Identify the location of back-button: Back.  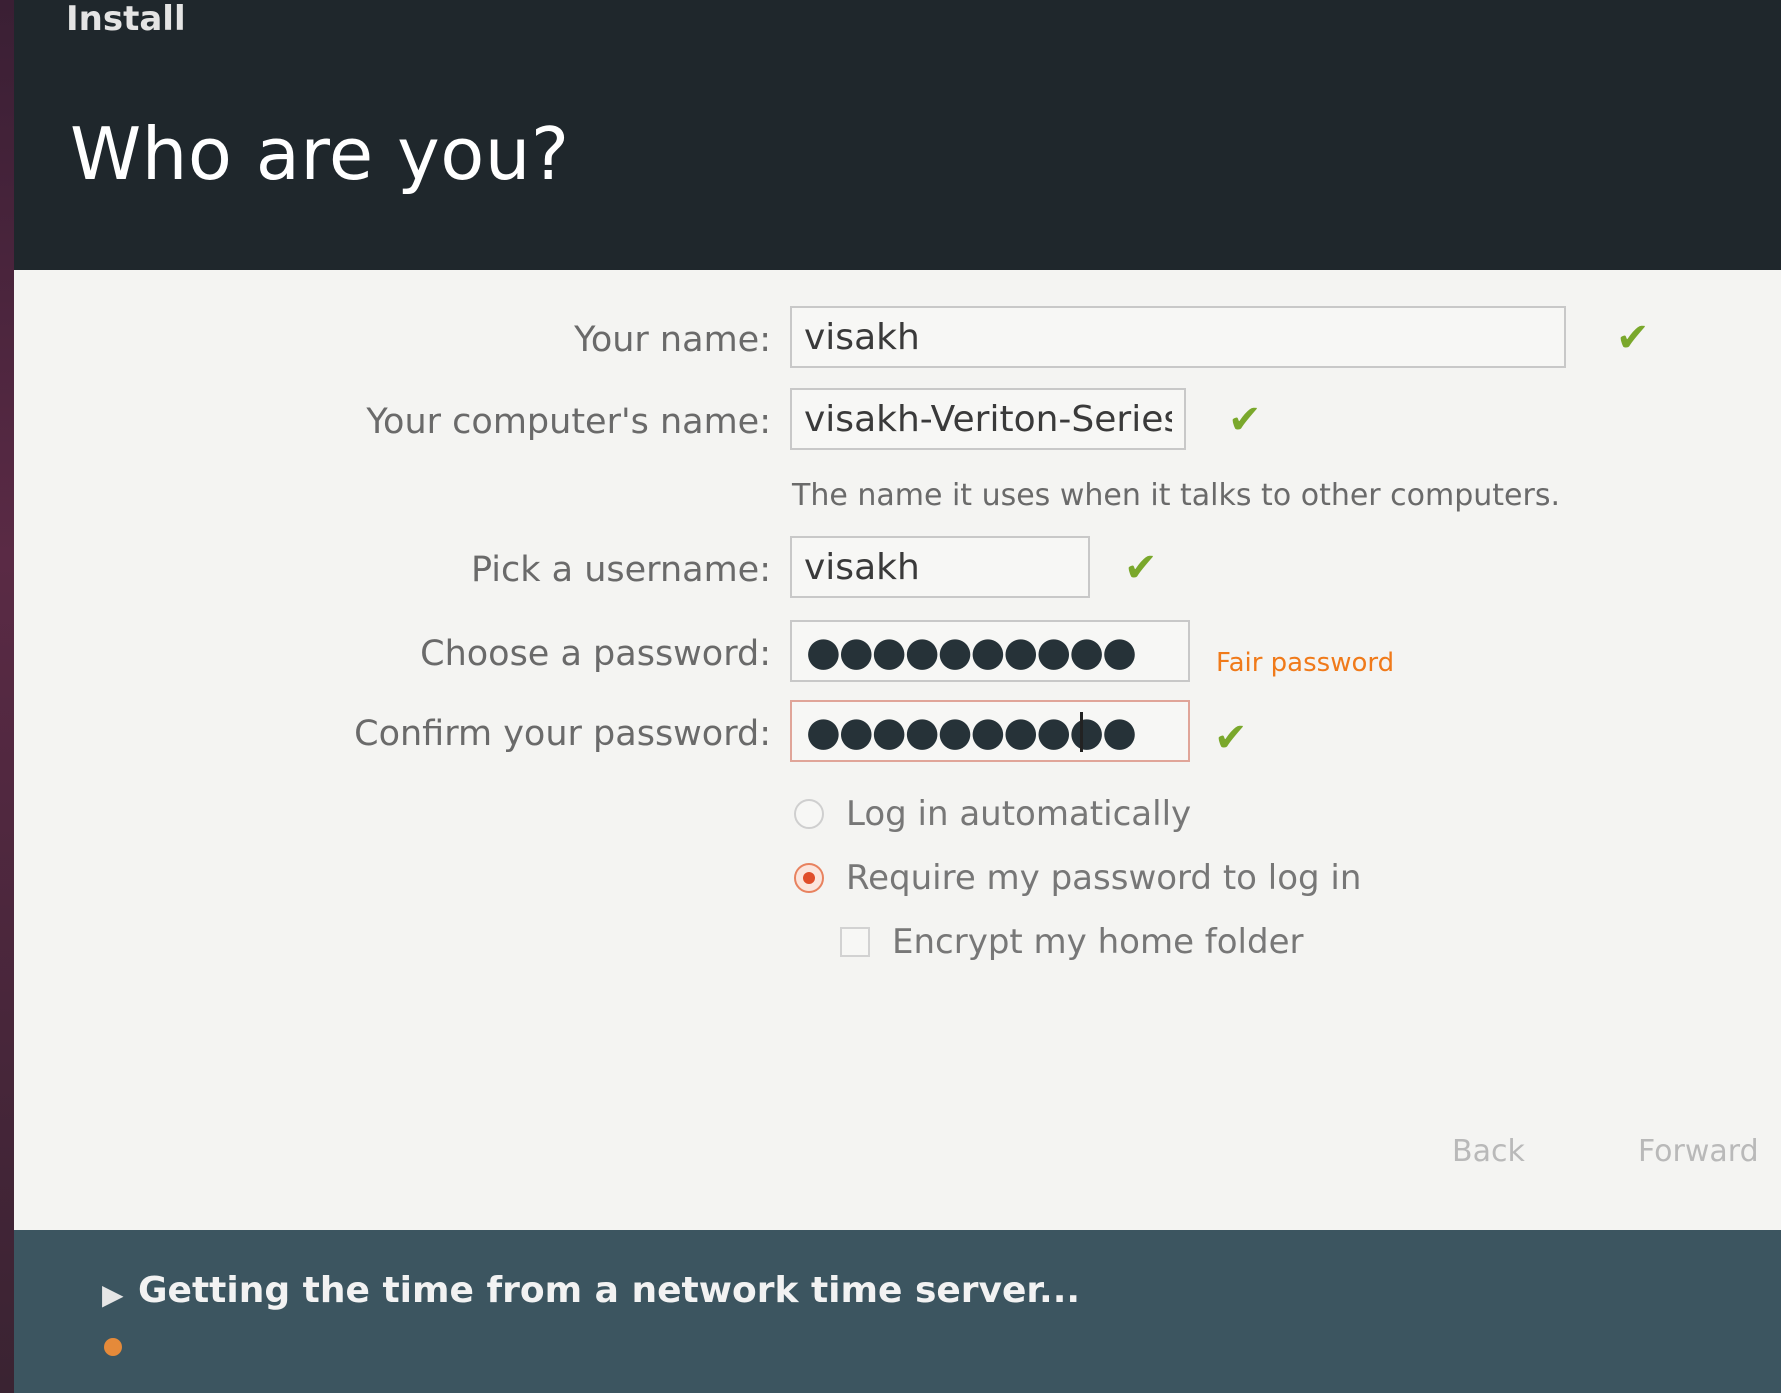
(1488, 1151).